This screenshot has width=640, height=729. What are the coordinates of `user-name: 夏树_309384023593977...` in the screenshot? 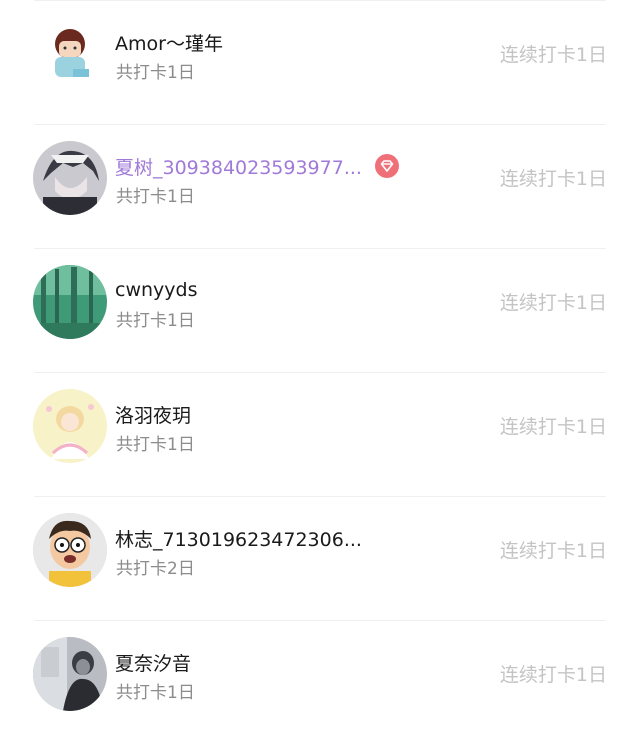 It's located at (238, 166).